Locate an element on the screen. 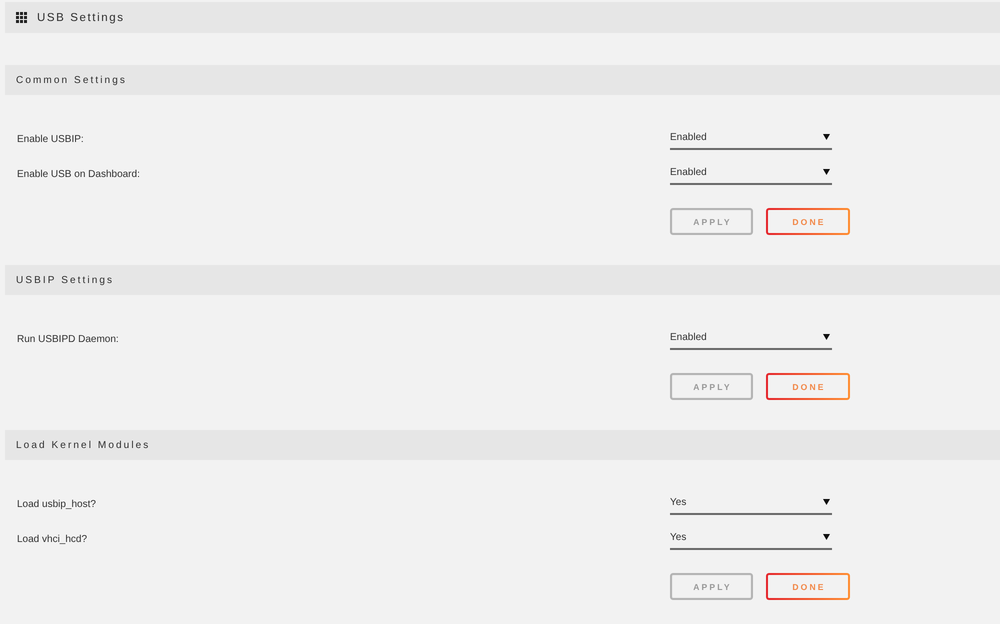 This screenshot has width=1000, height=624. setting-label: Run USBIPD Daemon: is located at coordinates (68, 339).